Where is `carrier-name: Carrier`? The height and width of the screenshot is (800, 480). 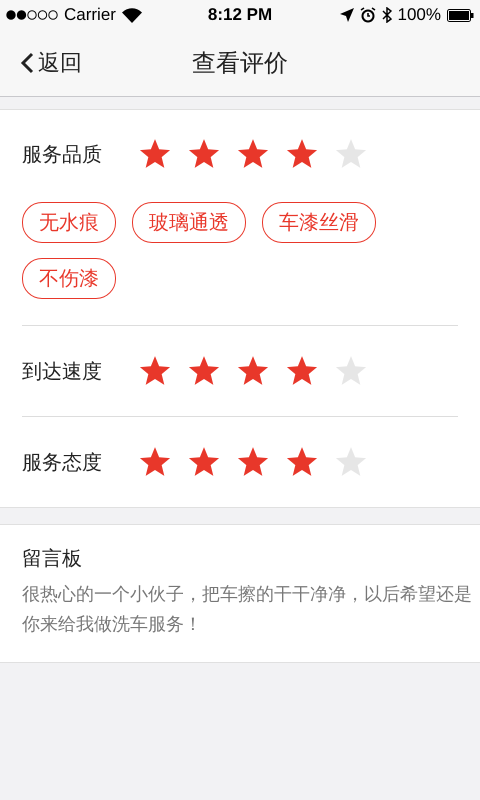 carrier-name: Carrier is located at coordinates (90, 15).